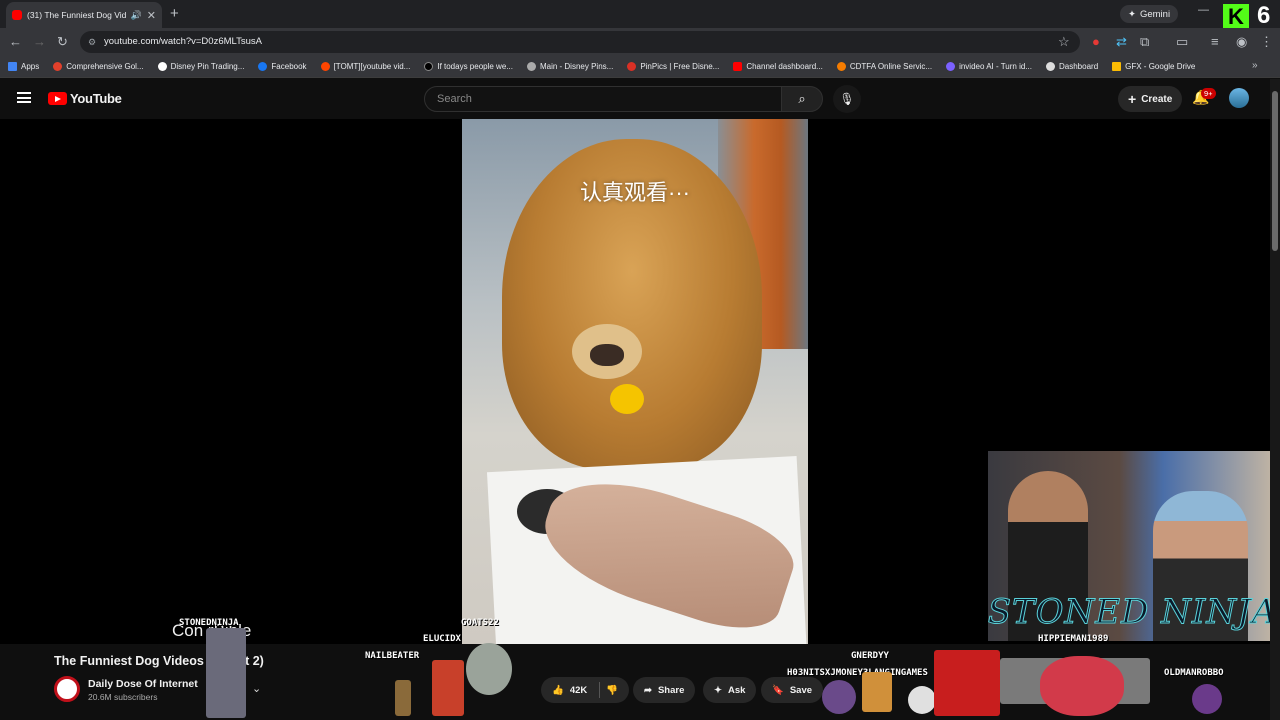 The height and width of the screenshot is (720, 1280). I want to click on ufo-sprite-icon, so click(489, 669).